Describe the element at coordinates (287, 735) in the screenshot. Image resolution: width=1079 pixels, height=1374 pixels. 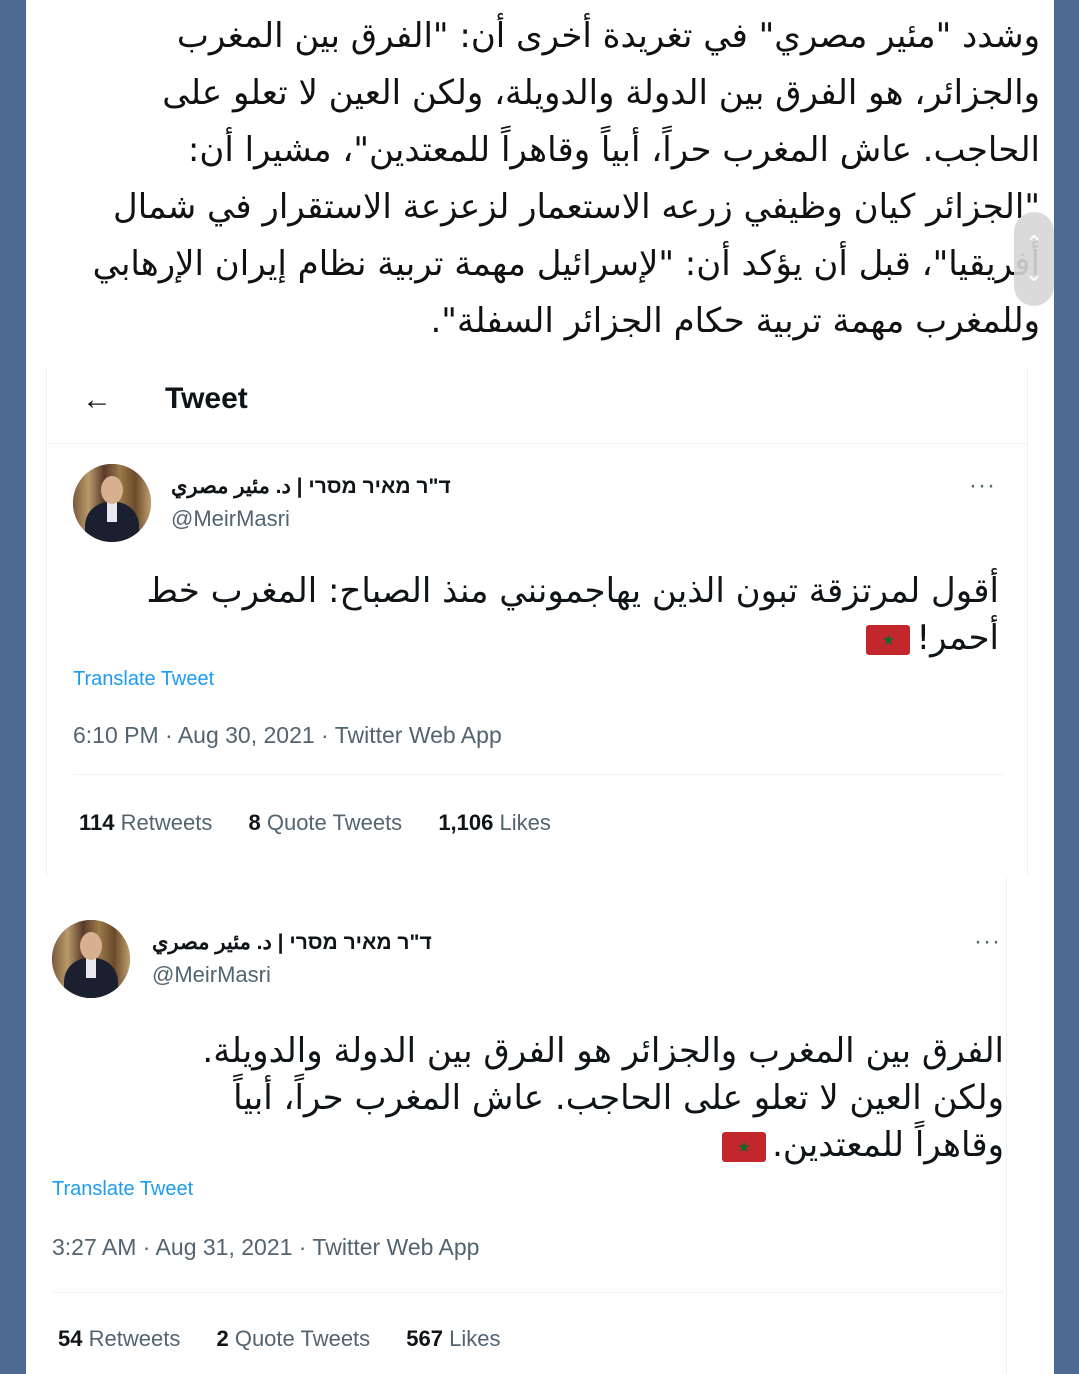
I see `tweet-timestamp: 6:10 PM · Aug 30, 2021 · Twitter Web App` at that location.